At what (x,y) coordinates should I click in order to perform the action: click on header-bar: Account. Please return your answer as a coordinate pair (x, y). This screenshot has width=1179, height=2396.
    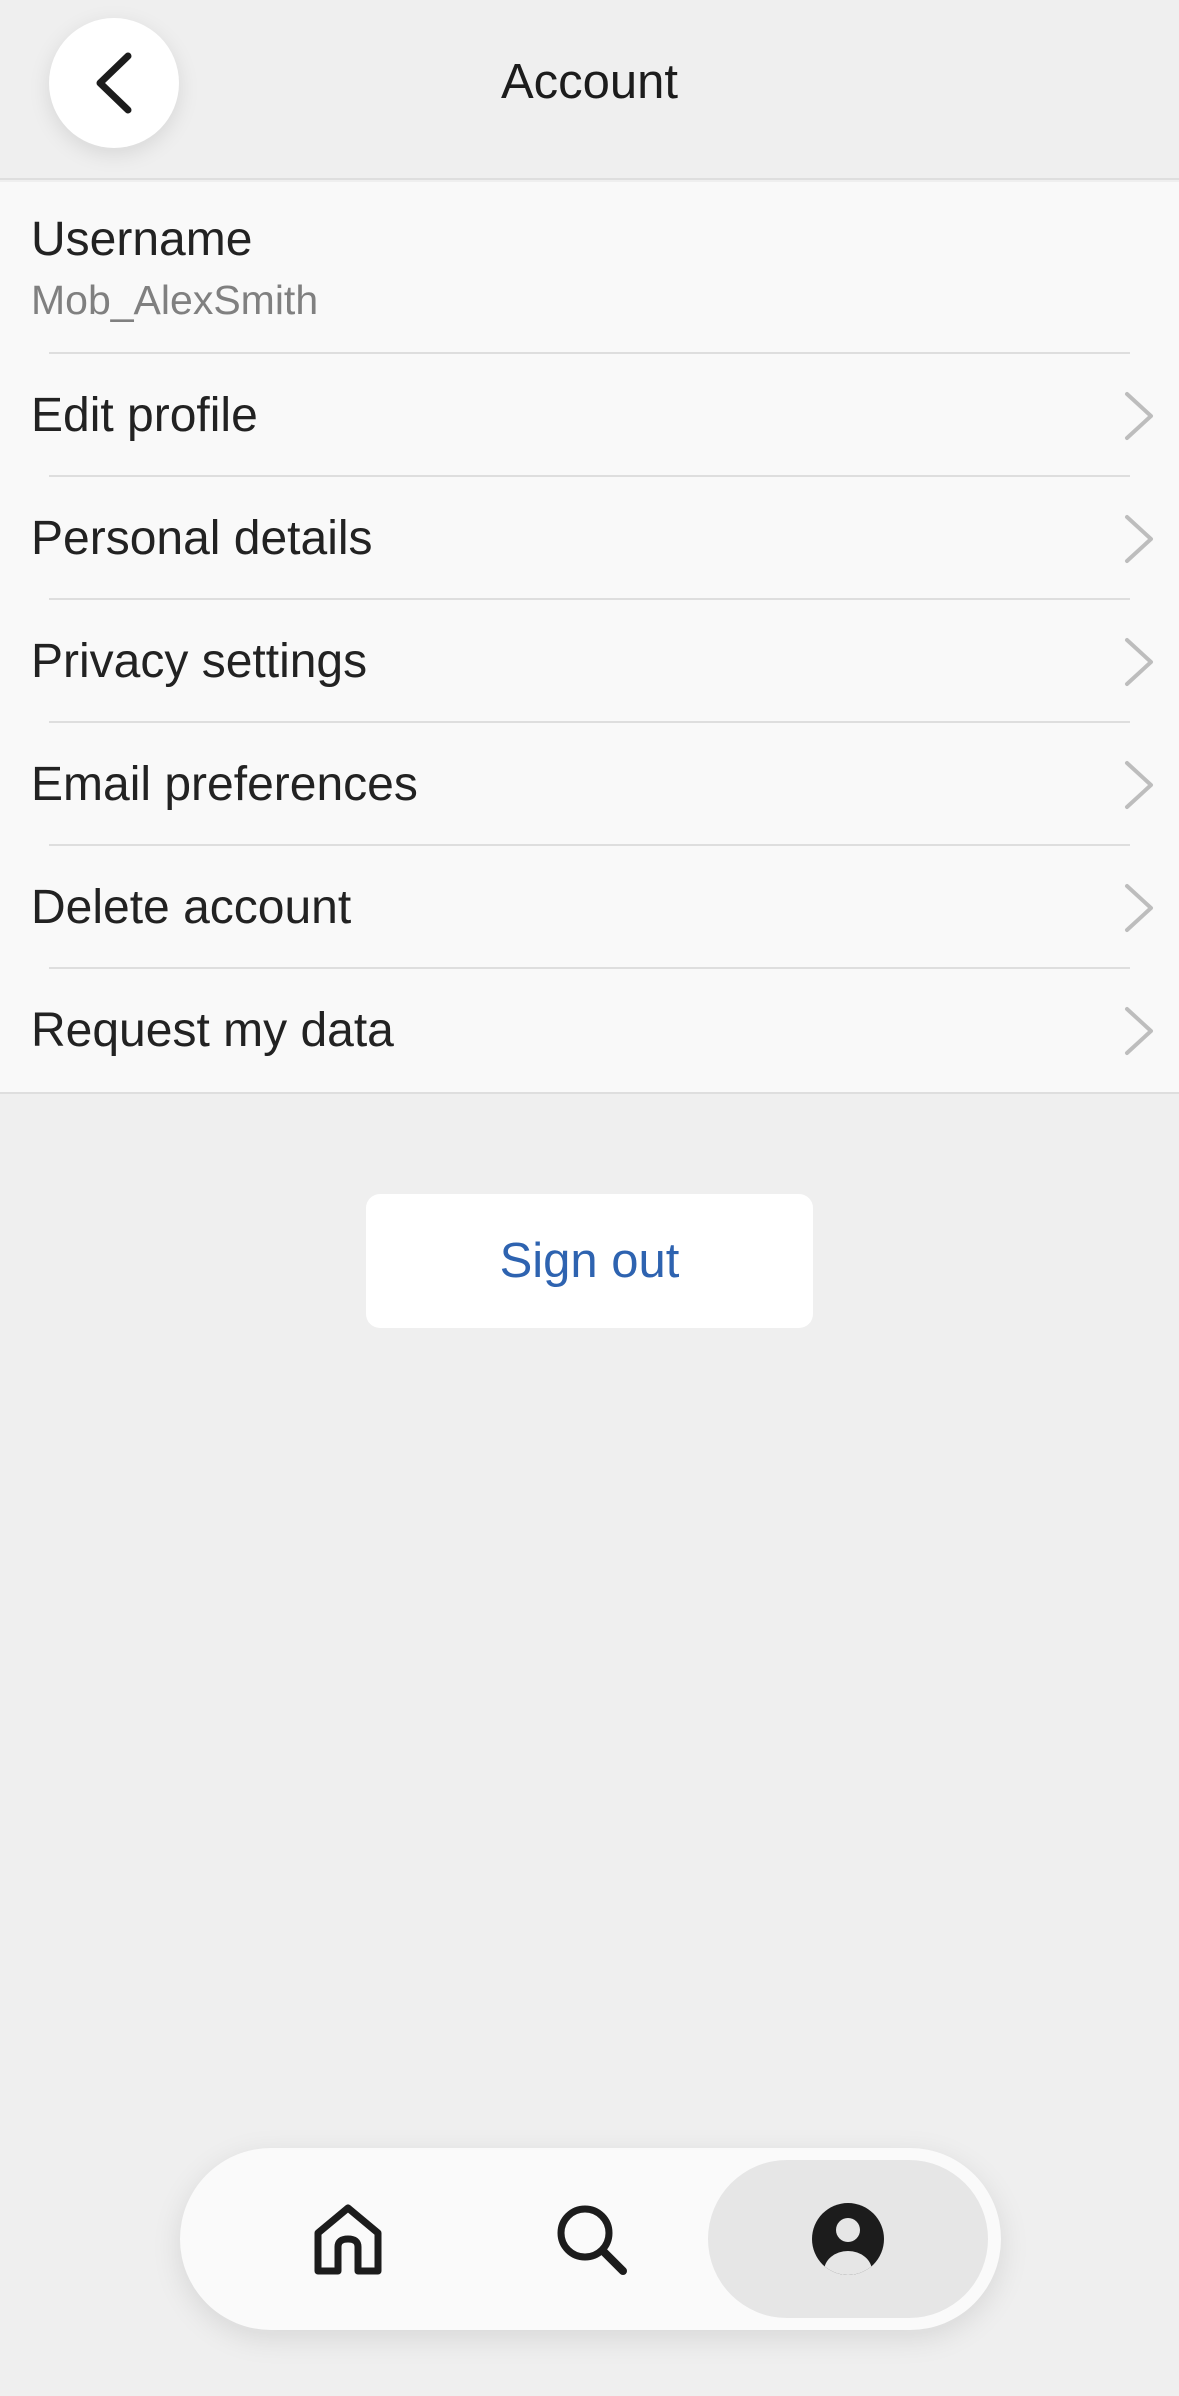
    Looking at the image, I should click on (589, 90).